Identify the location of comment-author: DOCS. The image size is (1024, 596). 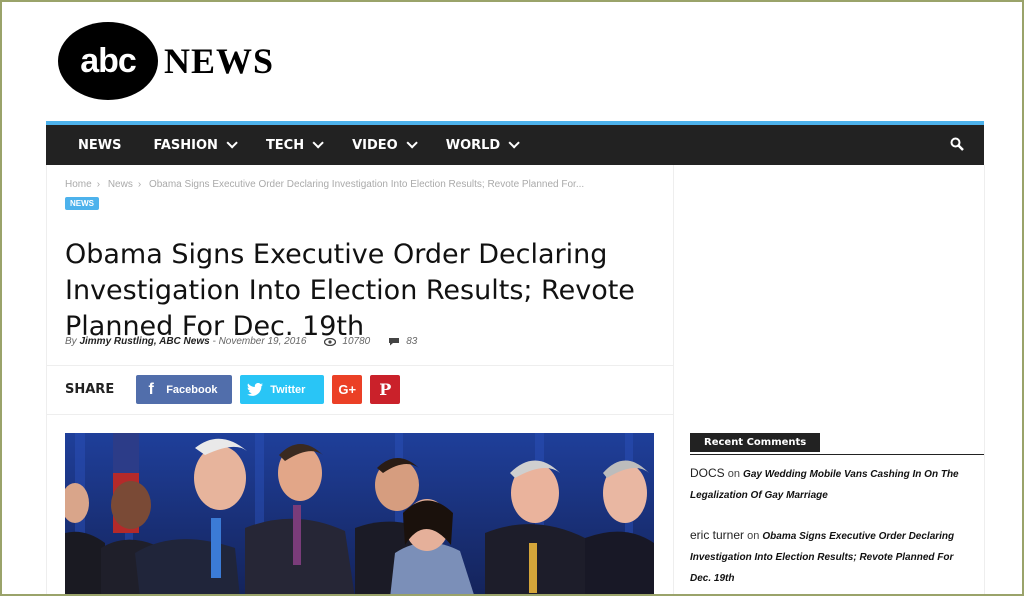
(707, 473).